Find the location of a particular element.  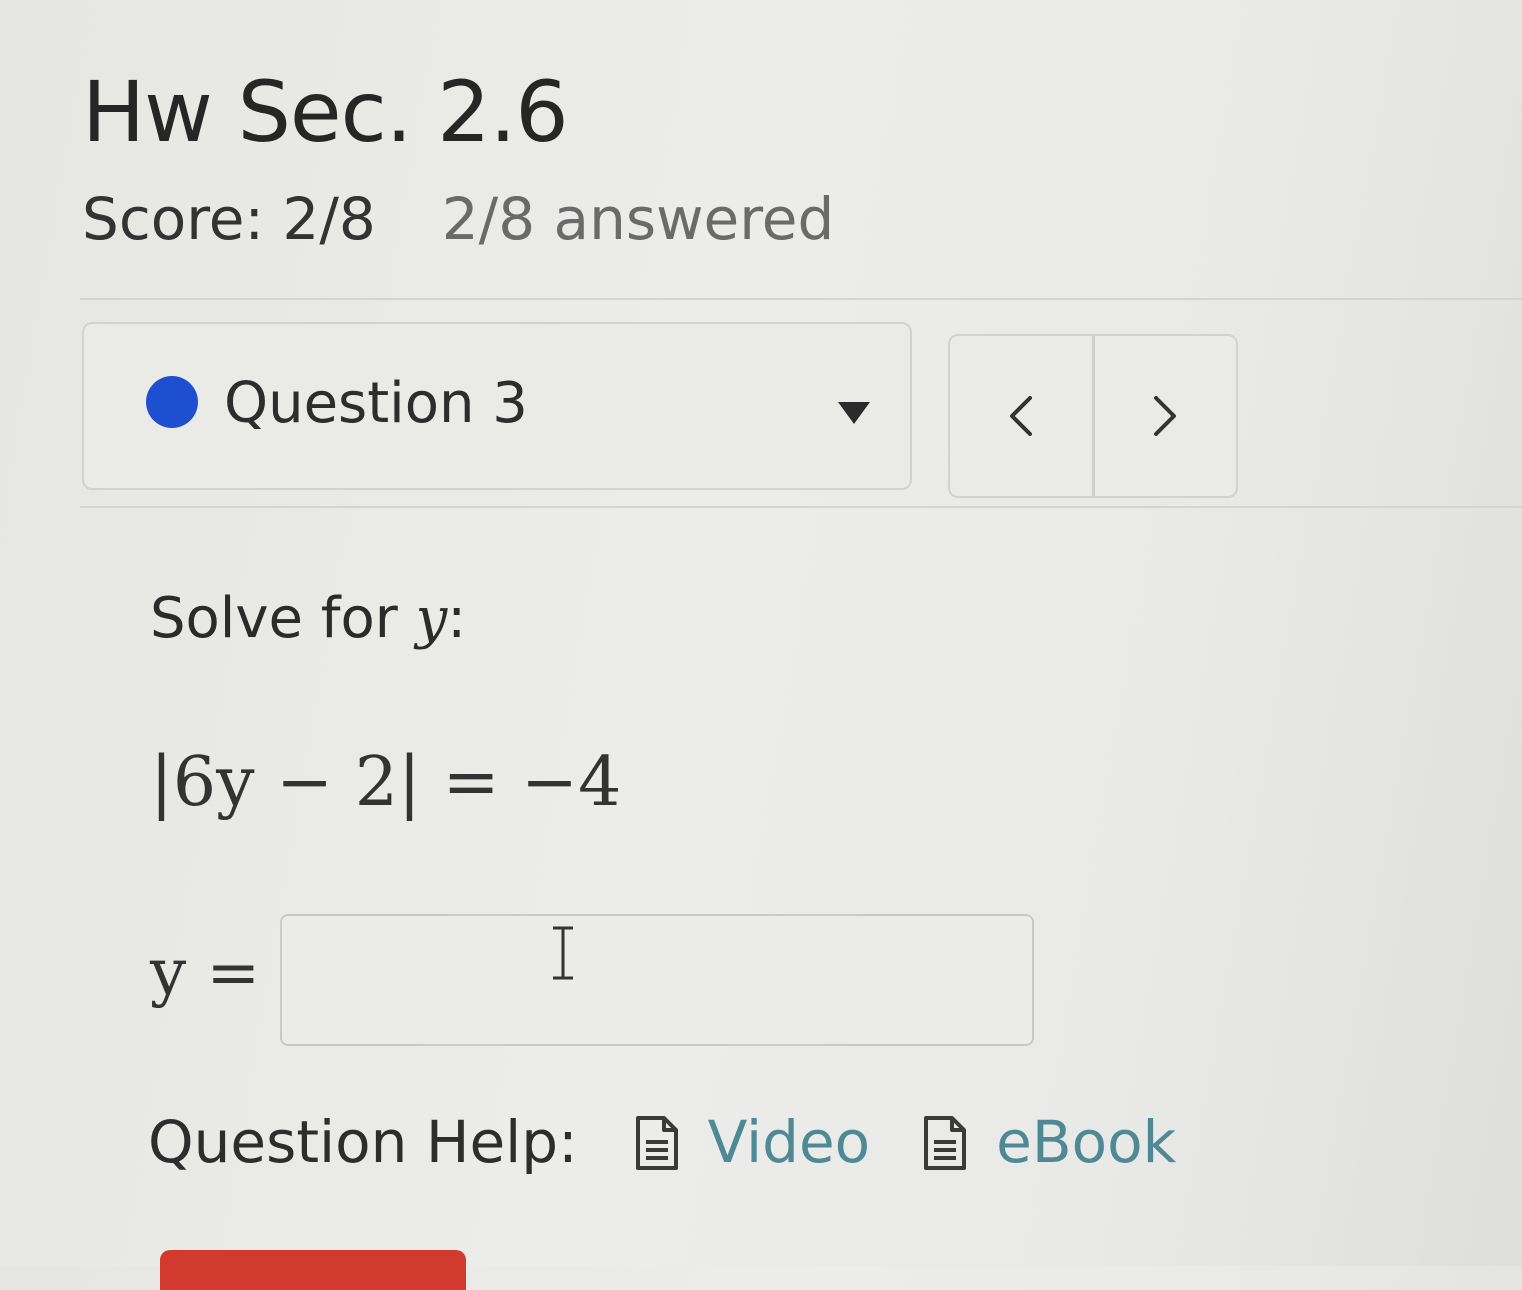

prompt-variable: y is located at coordinates (431, 618).